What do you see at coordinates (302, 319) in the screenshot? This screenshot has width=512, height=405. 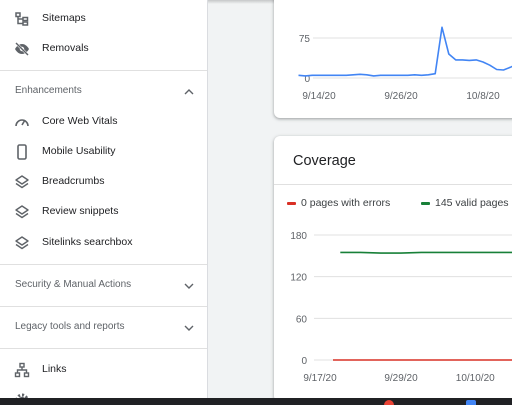 I see `y-tick-label: 60` at bounding box center [302, 319].